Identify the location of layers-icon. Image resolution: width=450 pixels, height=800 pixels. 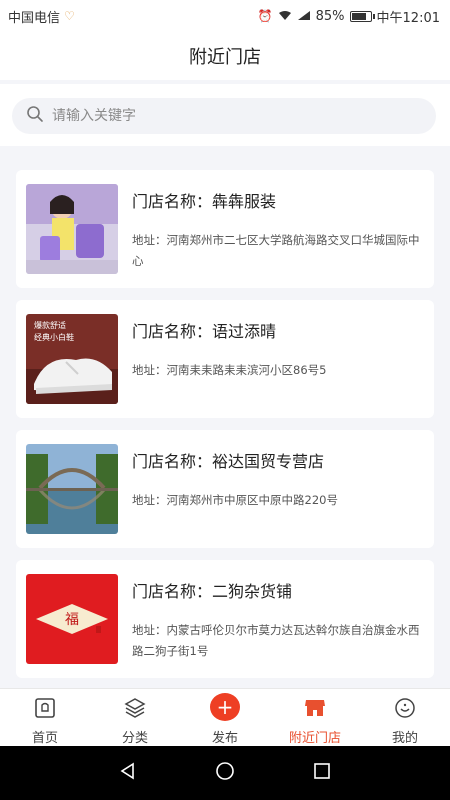
(135, 708).